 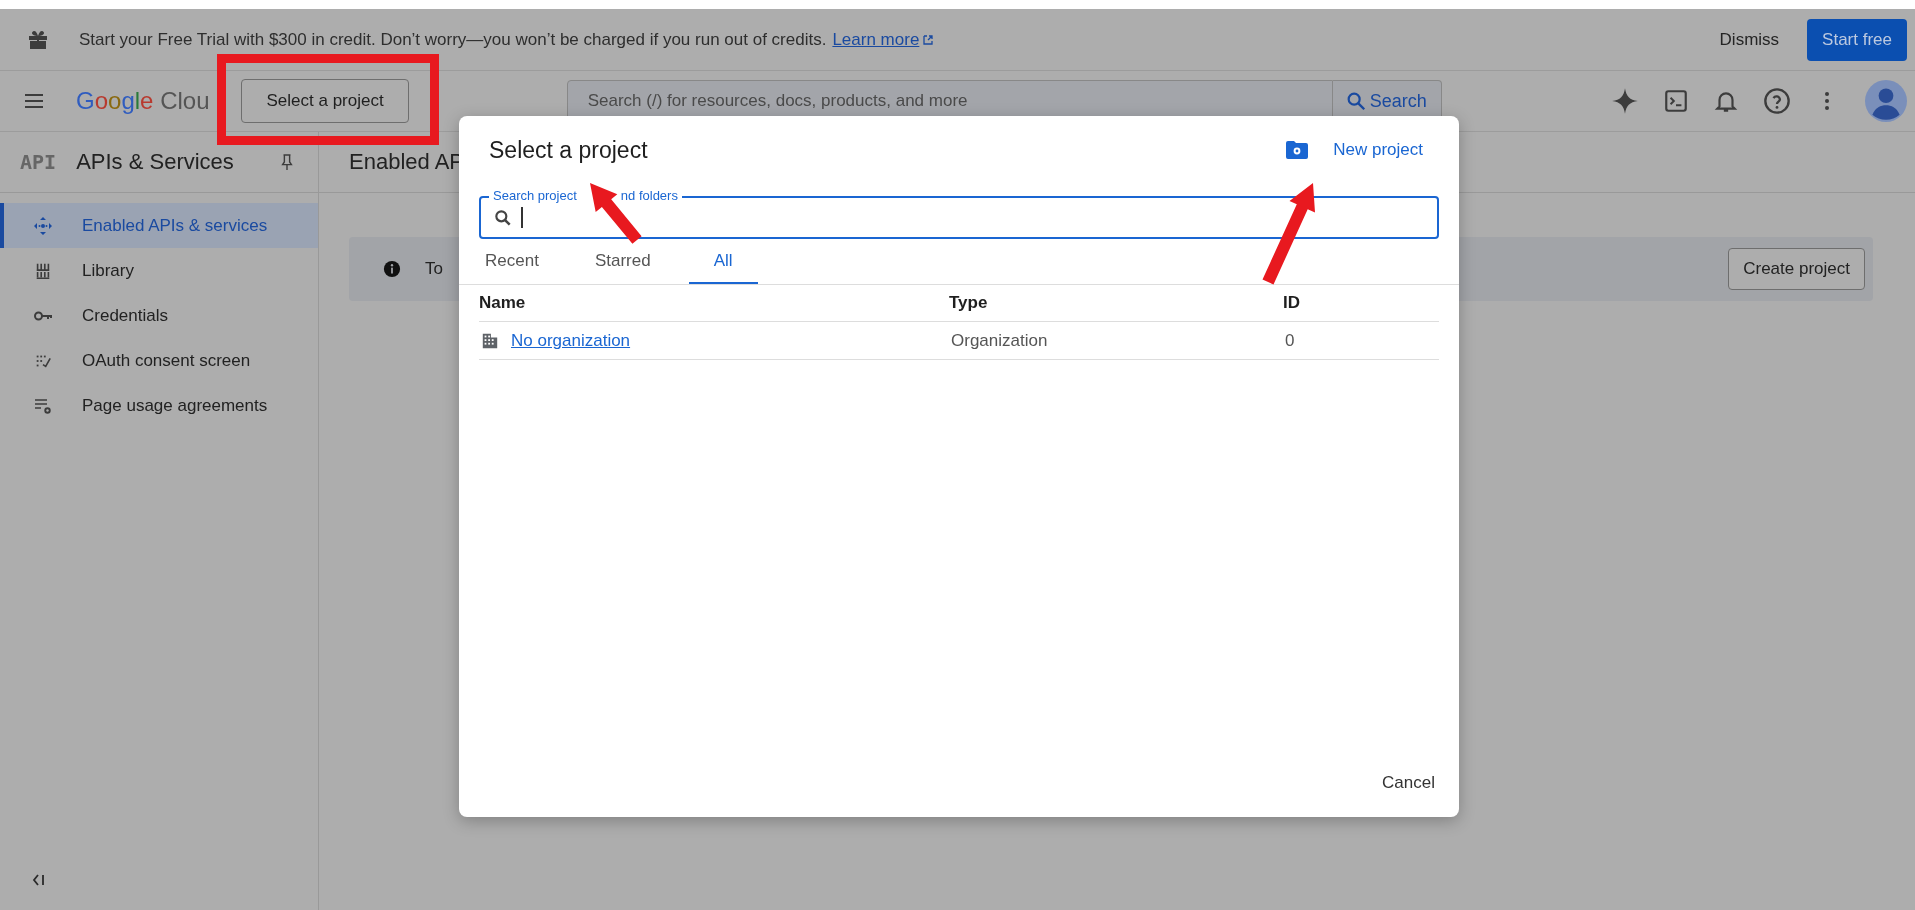 What do you see at coordinates (434, 269) in the screenshot?
I see `info-text: To` at bounding box center [434, 269].